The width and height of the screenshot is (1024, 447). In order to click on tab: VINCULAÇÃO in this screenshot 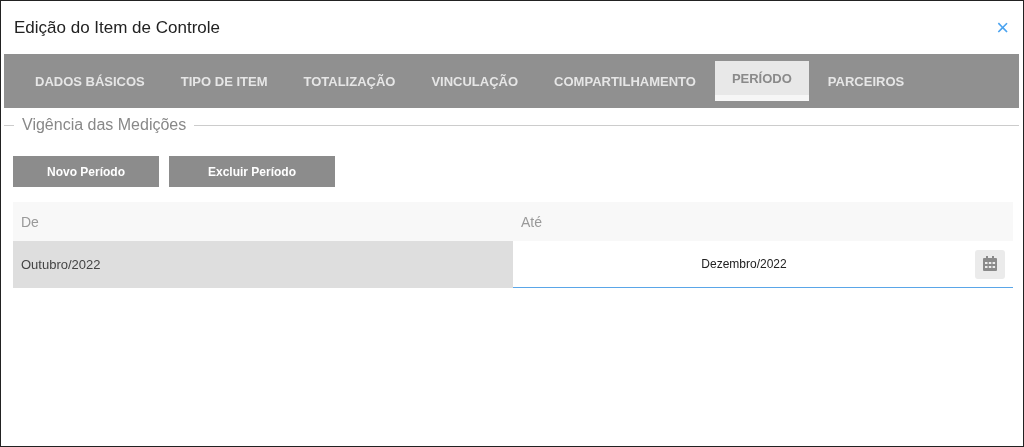, I will do `click(475, 81)`.